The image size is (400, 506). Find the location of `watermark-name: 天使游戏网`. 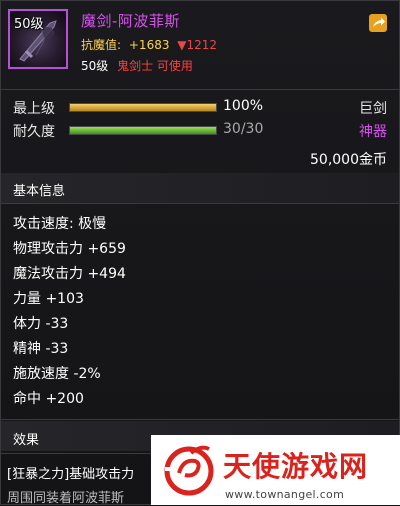

watermark-name: 天使游戏网 is located at coordinates (296, 466).